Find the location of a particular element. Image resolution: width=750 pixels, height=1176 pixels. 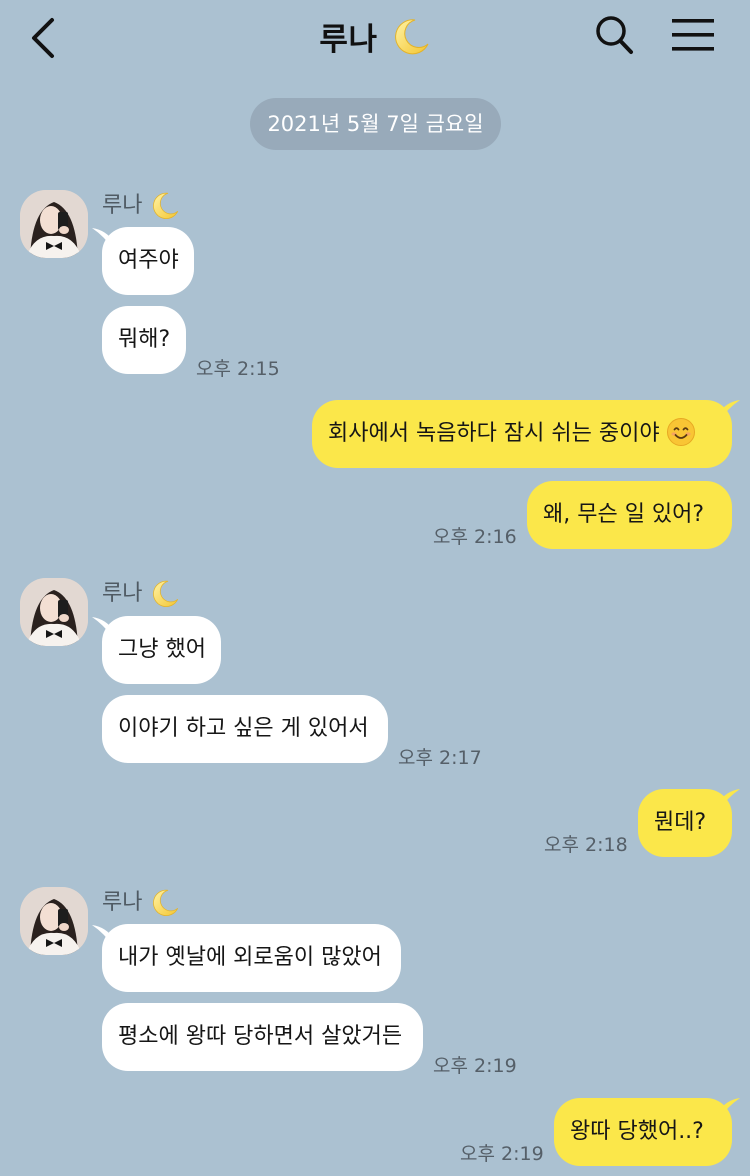

message-bubble: 여주야 is located at coordinates (148, 261).